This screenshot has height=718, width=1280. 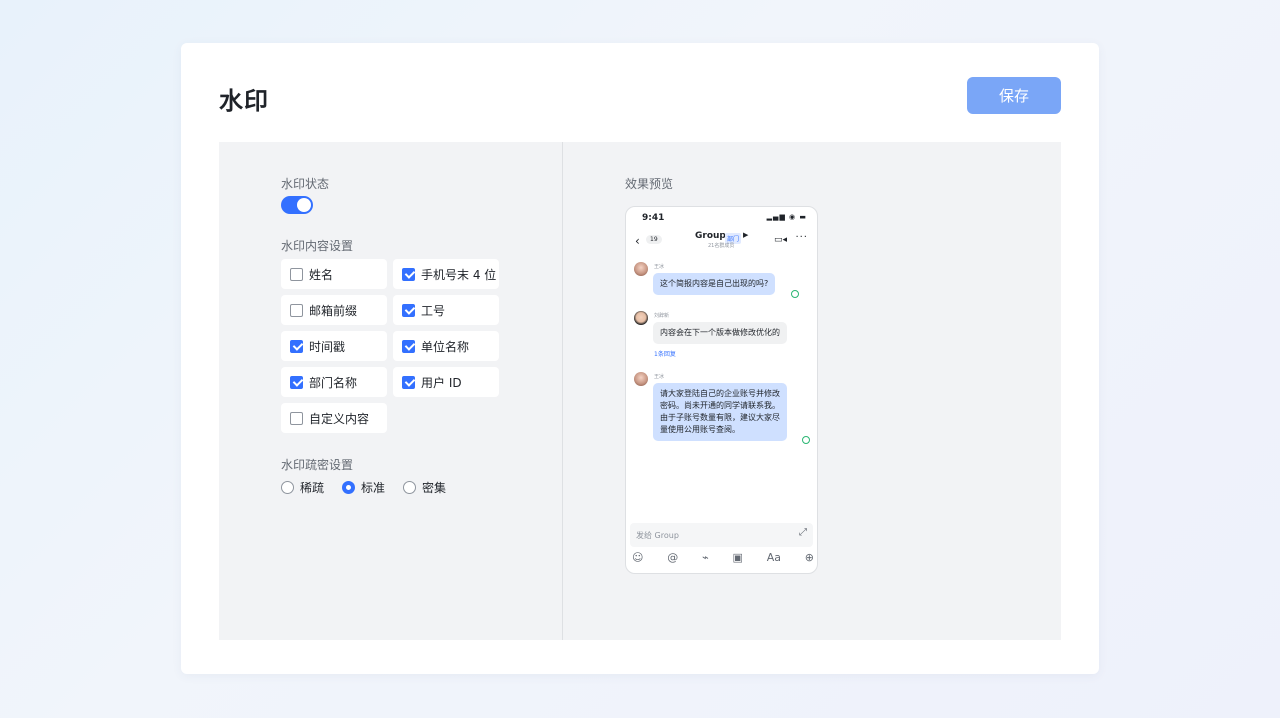 I want to click on option-employee-id: 工号, so click(x=446, y=310).